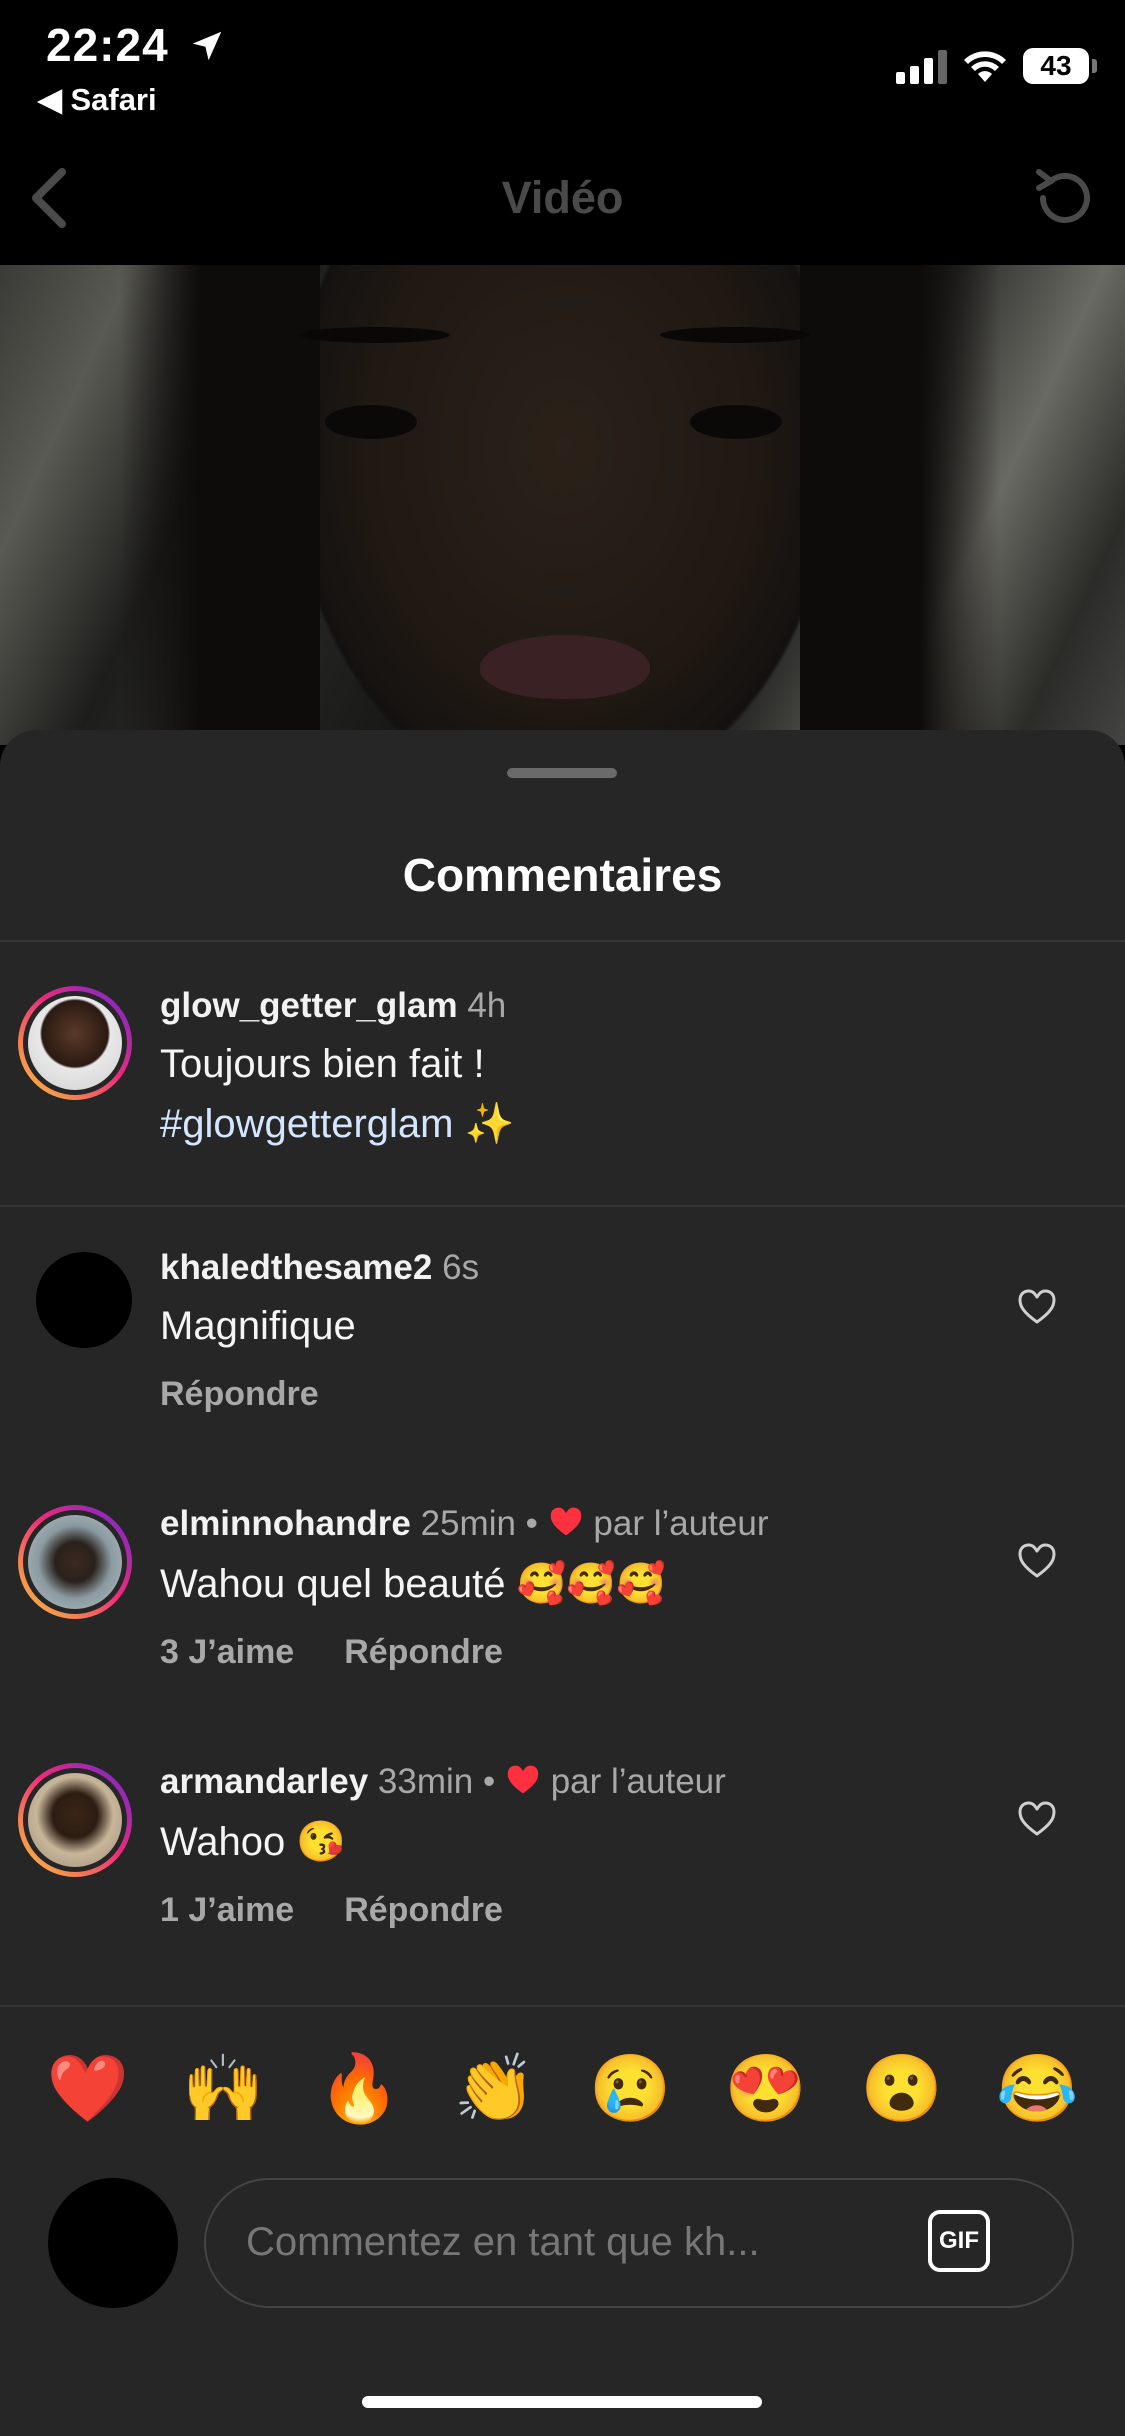 The image size is (1125, 2436). What do you see at coordinates (331, 1910) in the screenshot?
I see `comment-actions: 1 J’aime Répondre` at bounding box center [331, 1910].